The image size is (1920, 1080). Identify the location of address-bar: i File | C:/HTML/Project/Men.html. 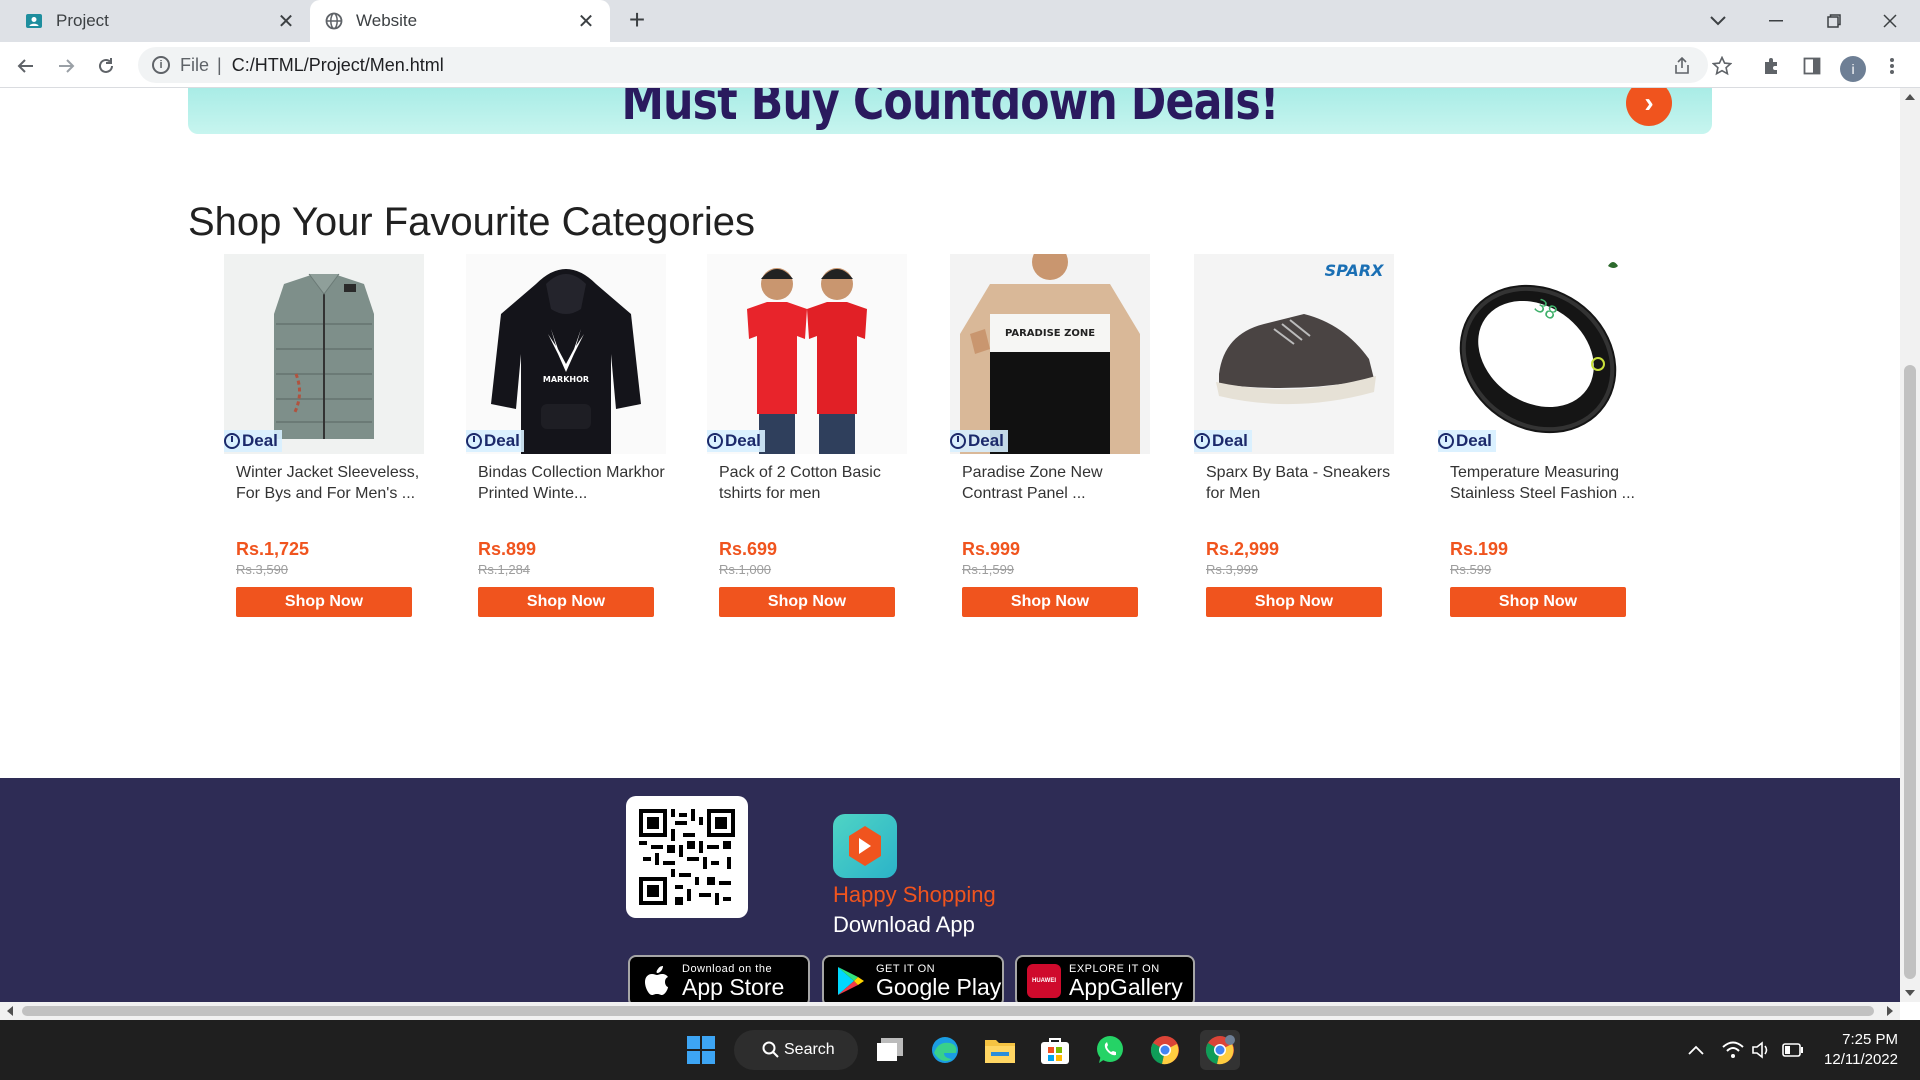
(923, 65).